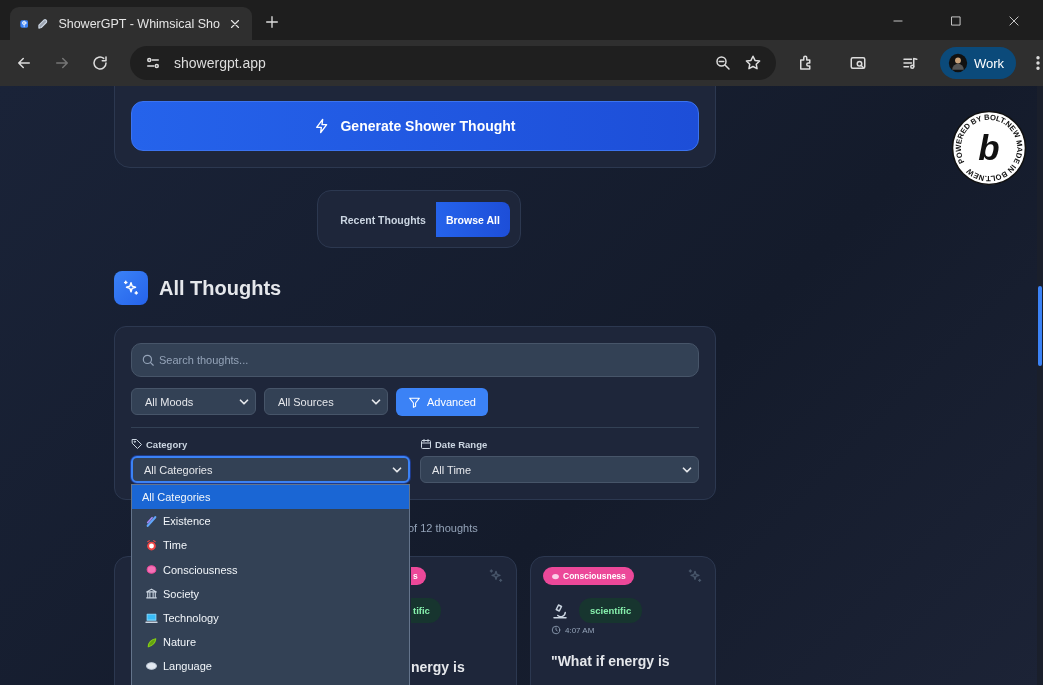 This screenshot has width=1043, height=685. Describe the element at coordinates (270, 497) in the screenshot. I see `dropdown-option: All Categories` at that location.